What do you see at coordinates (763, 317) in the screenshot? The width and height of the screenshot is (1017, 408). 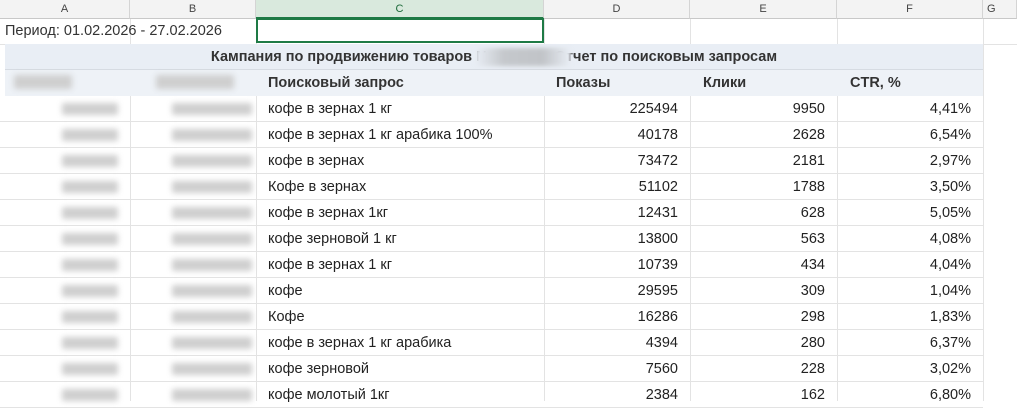 I see `cell-clicks: 298` at bounding box center [763, 317].